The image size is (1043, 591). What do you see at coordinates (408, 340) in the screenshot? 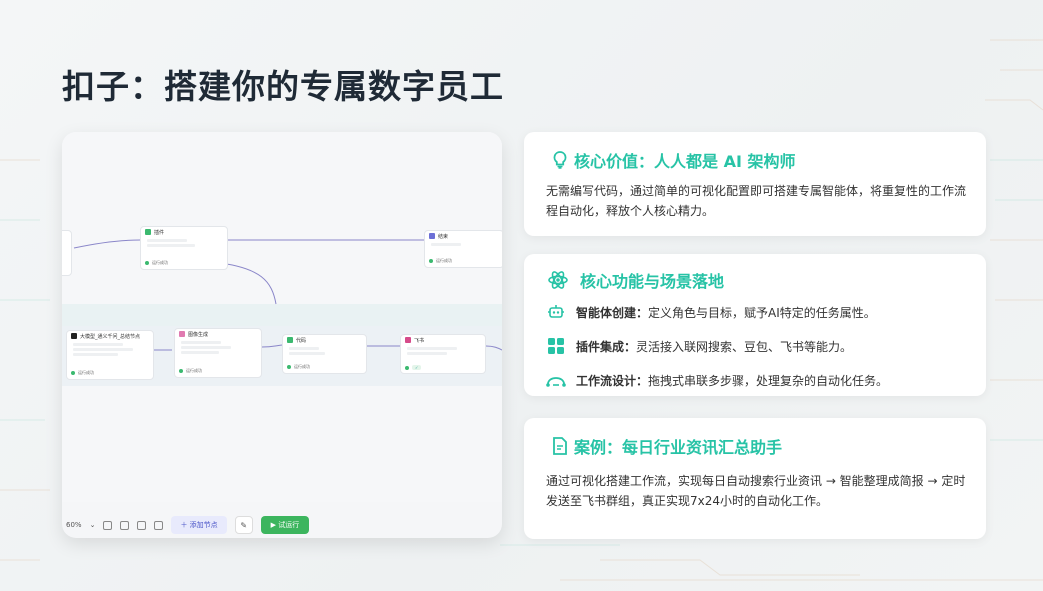
I see `feishu-icon` at bounding box center [408, 340].